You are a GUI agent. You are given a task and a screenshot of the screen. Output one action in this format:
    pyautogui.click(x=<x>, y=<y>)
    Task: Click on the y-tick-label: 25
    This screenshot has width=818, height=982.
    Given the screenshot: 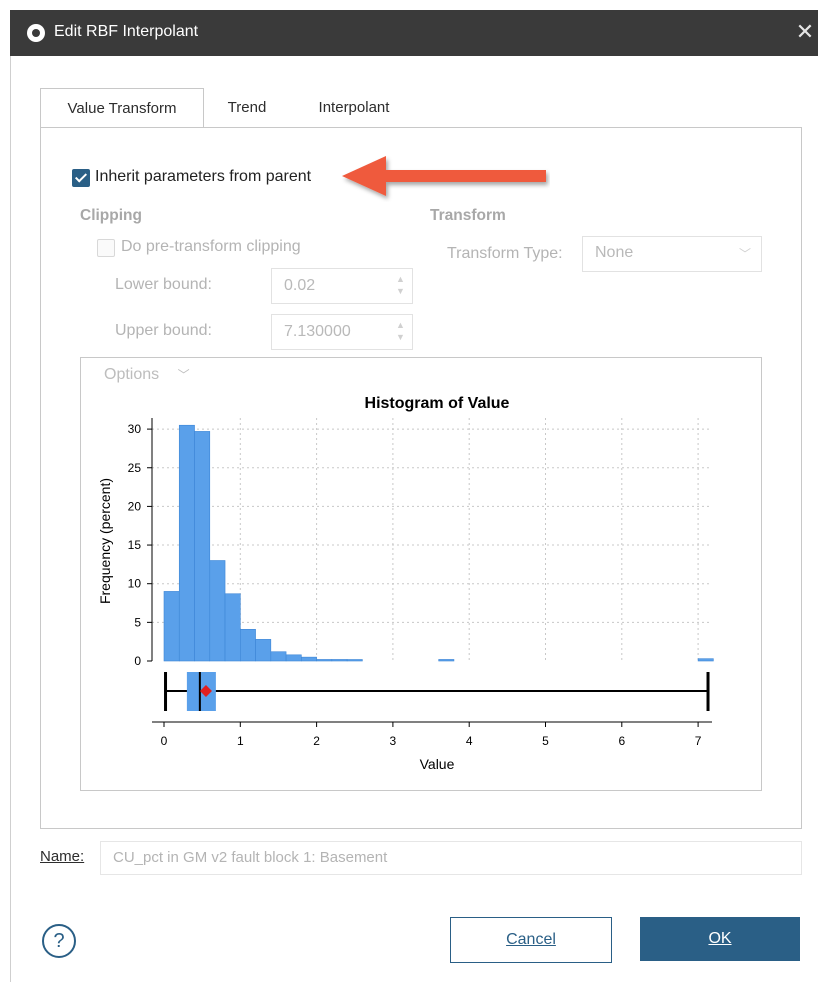 What is the action you would take?
    pyautogui.click(x=135, y=468)
    